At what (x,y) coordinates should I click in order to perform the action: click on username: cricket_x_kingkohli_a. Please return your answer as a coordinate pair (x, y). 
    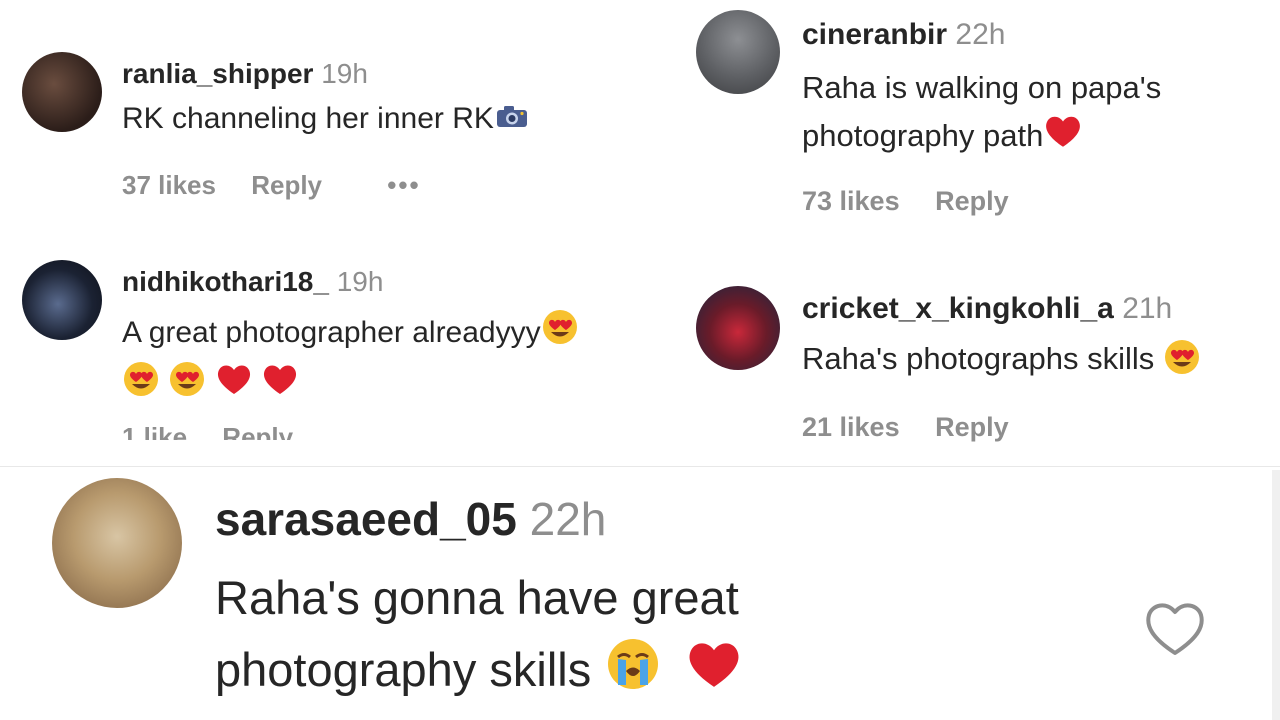
    Looking at the image, I should click on (958, 308).